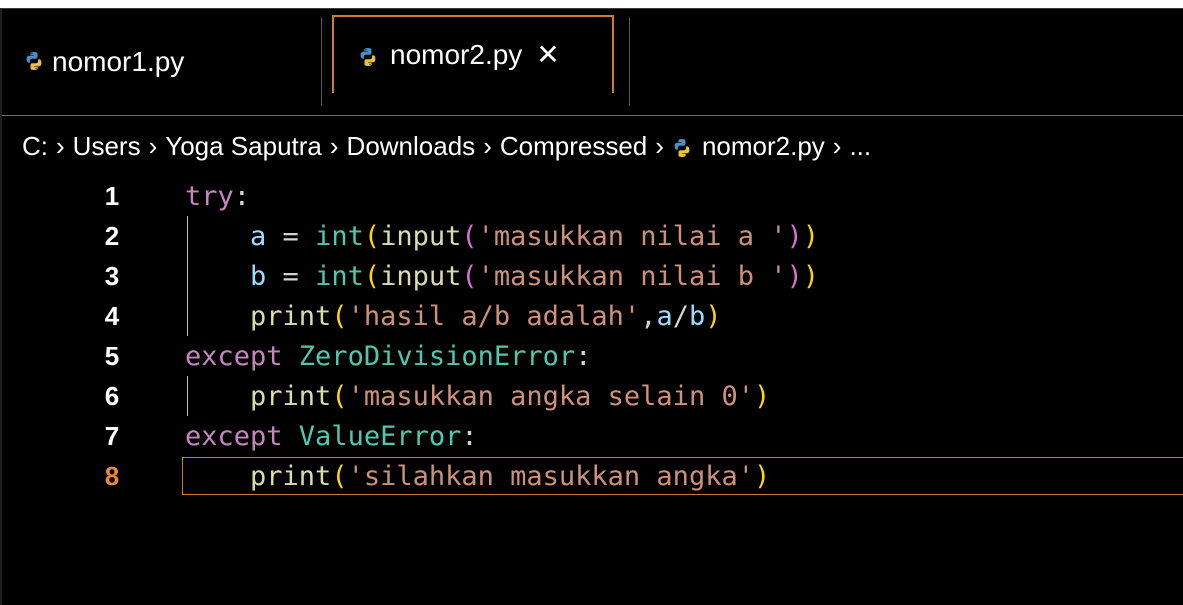  I want to click on code-token: try, so click(209, 196).